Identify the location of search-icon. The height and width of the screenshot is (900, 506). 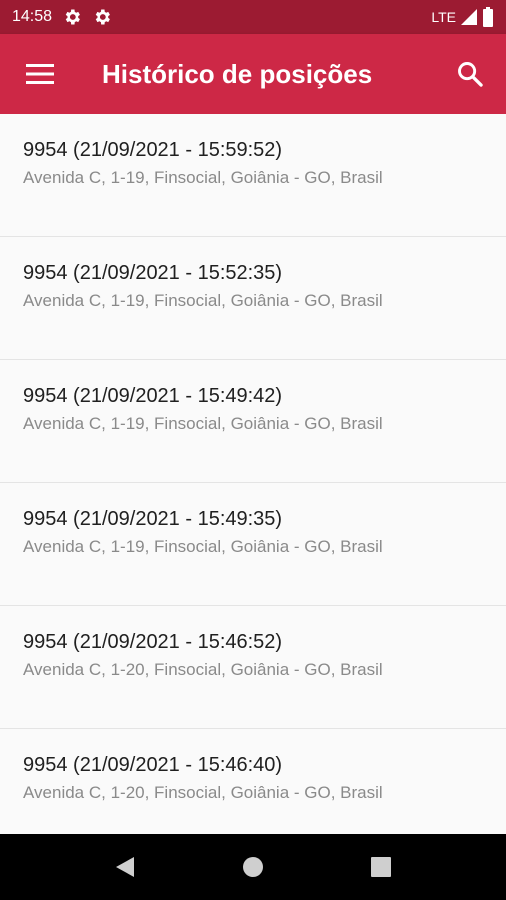
(470, 74).